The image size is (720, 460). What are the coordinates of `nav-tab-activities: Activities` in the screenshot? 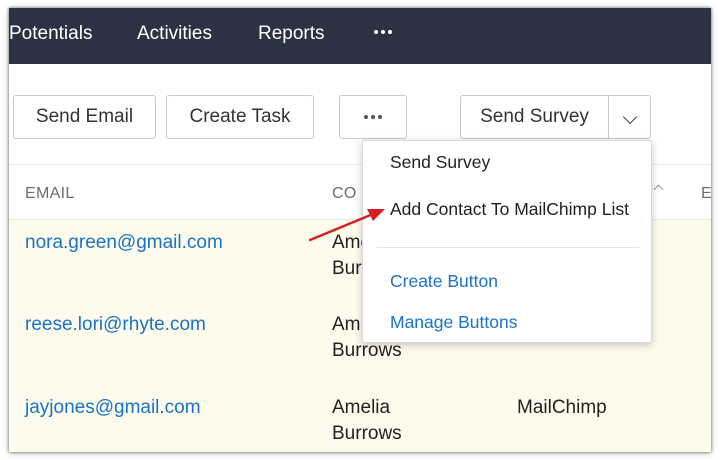 It's located at (174, 36).